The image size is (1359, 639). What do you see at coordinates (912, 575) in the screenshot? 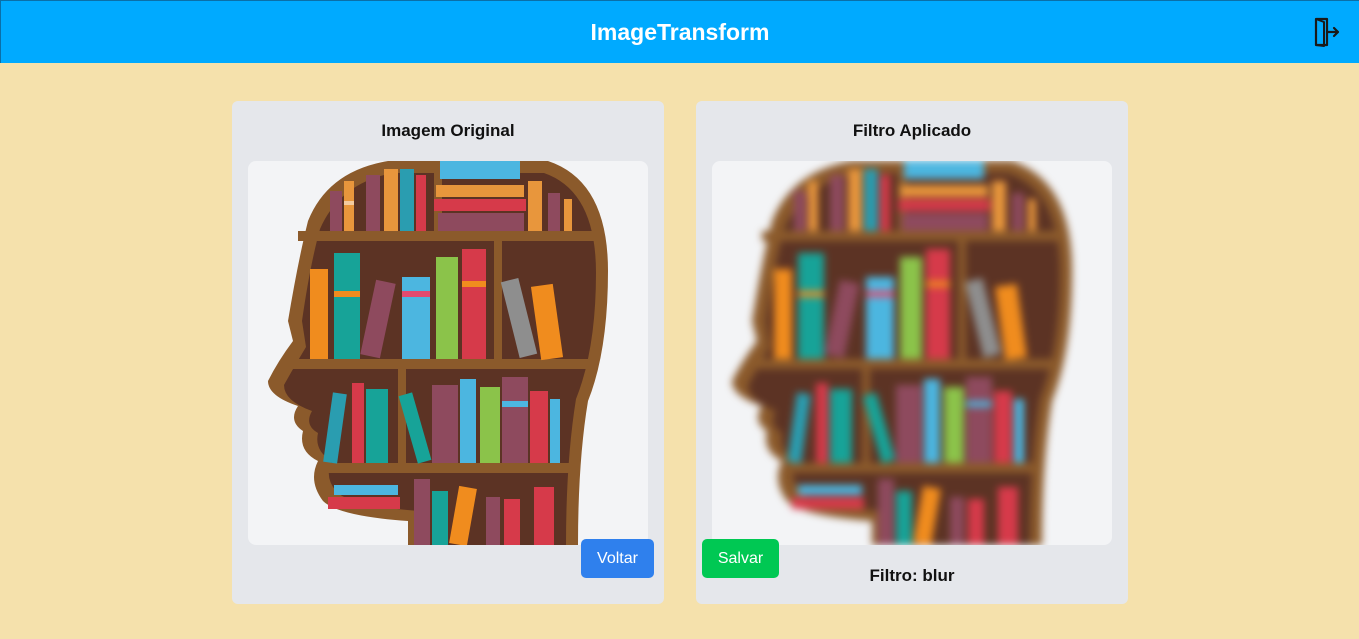
I see `filter-label: Filtro: blur` at bounding box center [912, 575].